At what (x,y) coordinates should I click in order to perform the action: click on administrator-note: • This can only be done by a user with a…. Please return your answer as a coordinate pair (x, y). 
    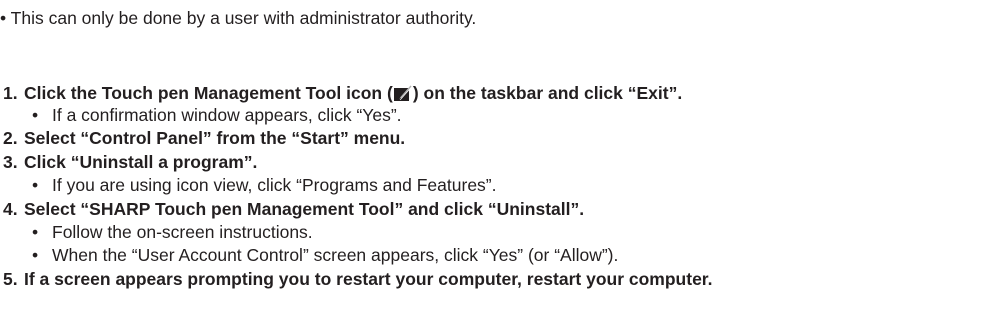
    Looking at the image, I should click on (238, 18).